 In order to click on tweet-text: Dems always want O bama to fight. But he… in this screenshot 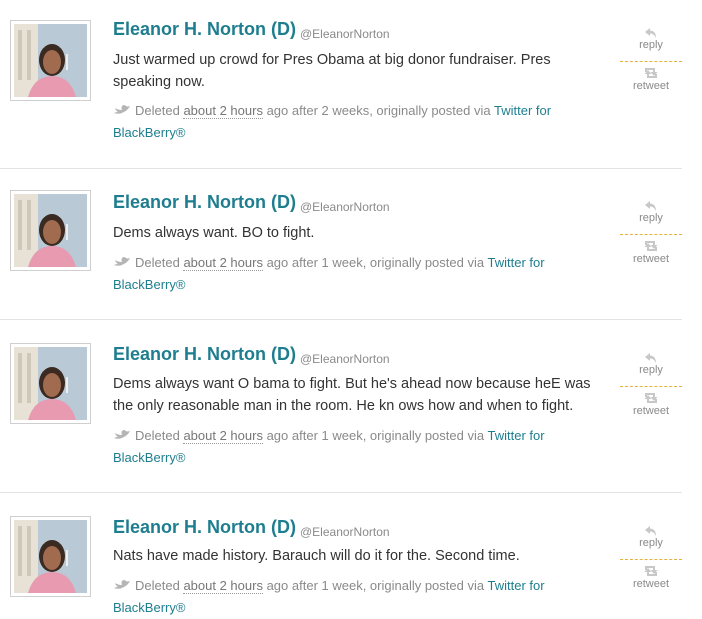, I will do `click(352, 395)`.